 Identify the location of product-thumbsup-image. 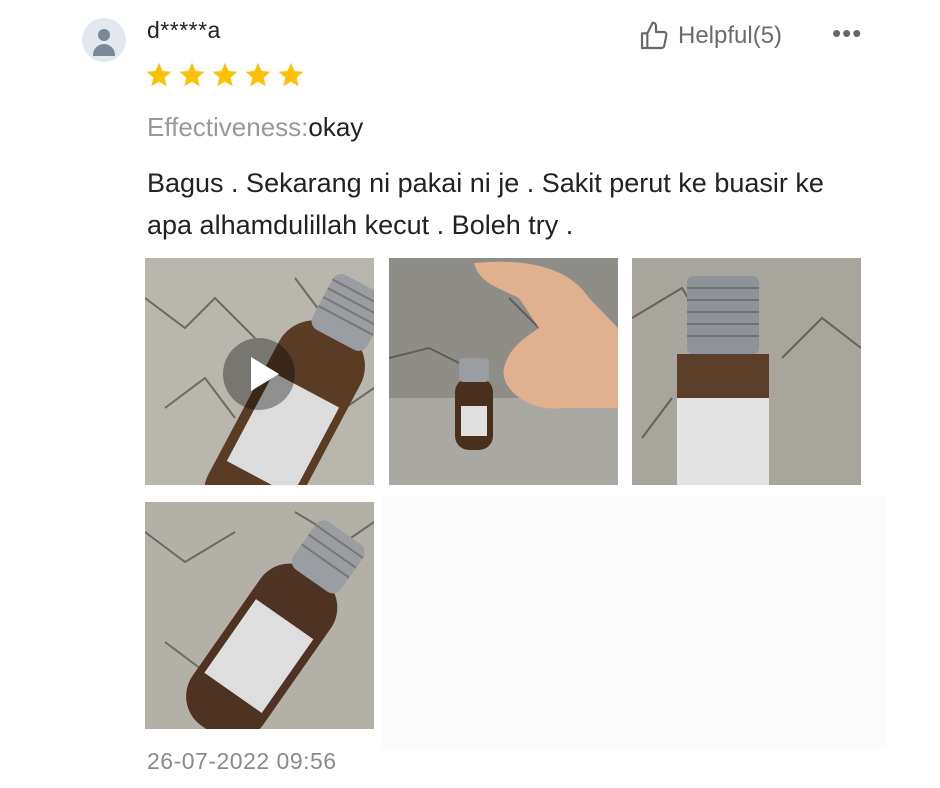
(503, 371).